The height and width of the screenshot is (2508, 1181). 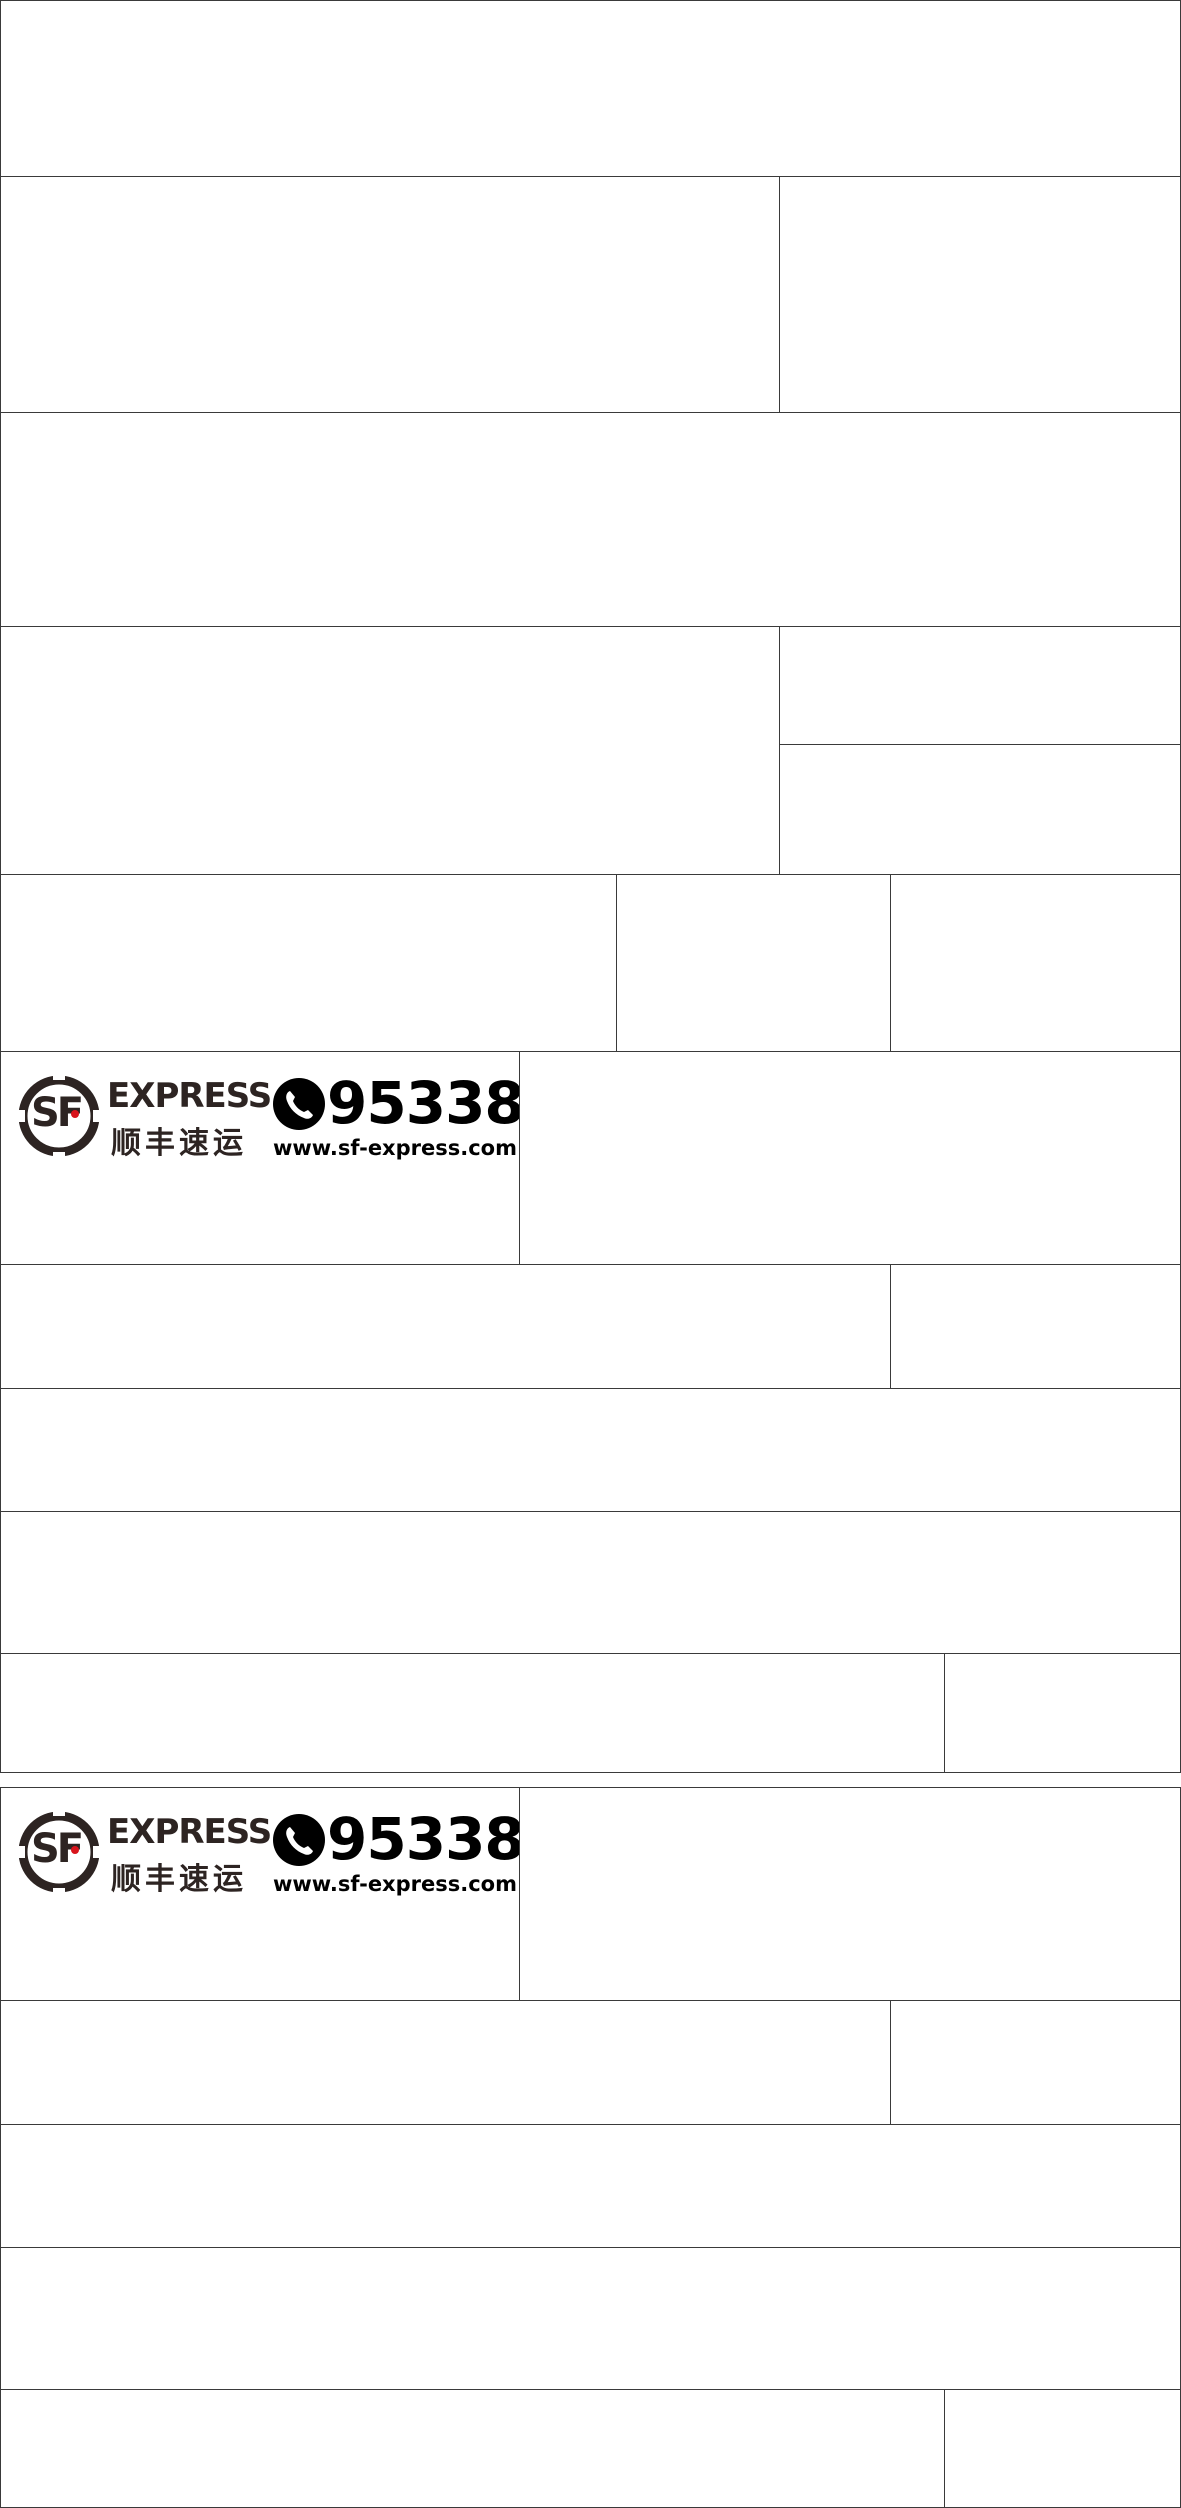 What do you see at coordinates (1035, 1327) in the screenshot?
I see `label1-cell-row2-right` at bounding box center [1035, 1327].